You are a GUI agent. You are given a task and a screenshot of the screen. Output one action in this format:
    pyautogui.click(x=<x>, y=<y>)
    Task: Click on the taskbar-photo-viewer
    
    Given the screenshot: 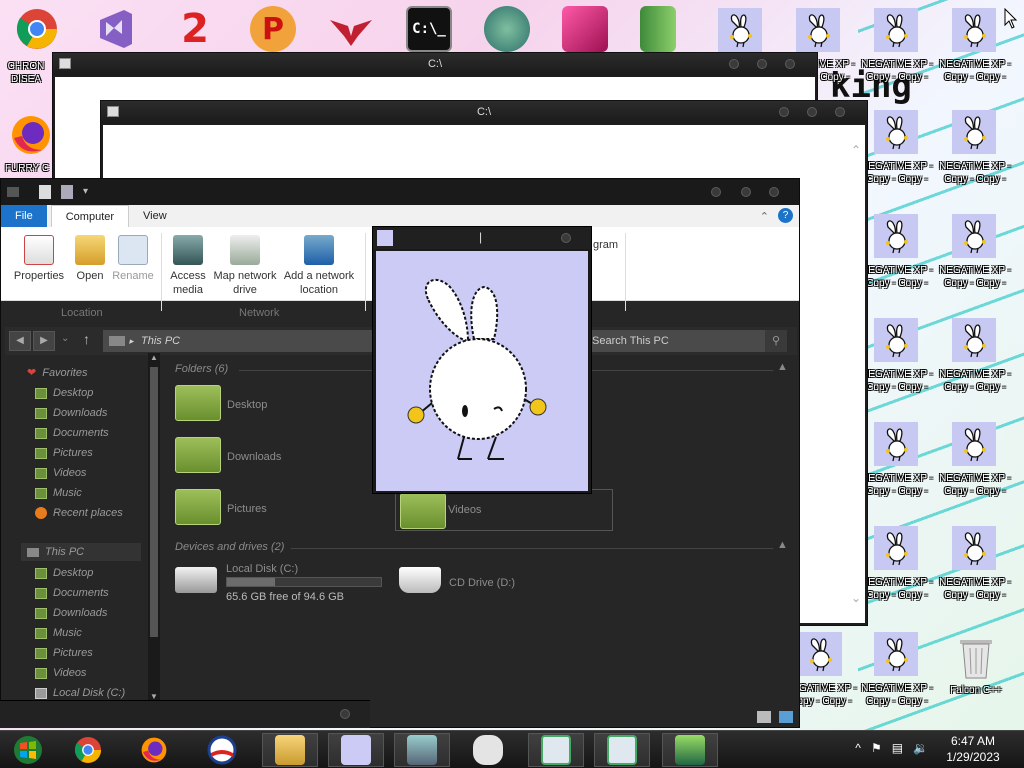 What is the action you would take?
    pyautogui.click(x=422, y=750)
    